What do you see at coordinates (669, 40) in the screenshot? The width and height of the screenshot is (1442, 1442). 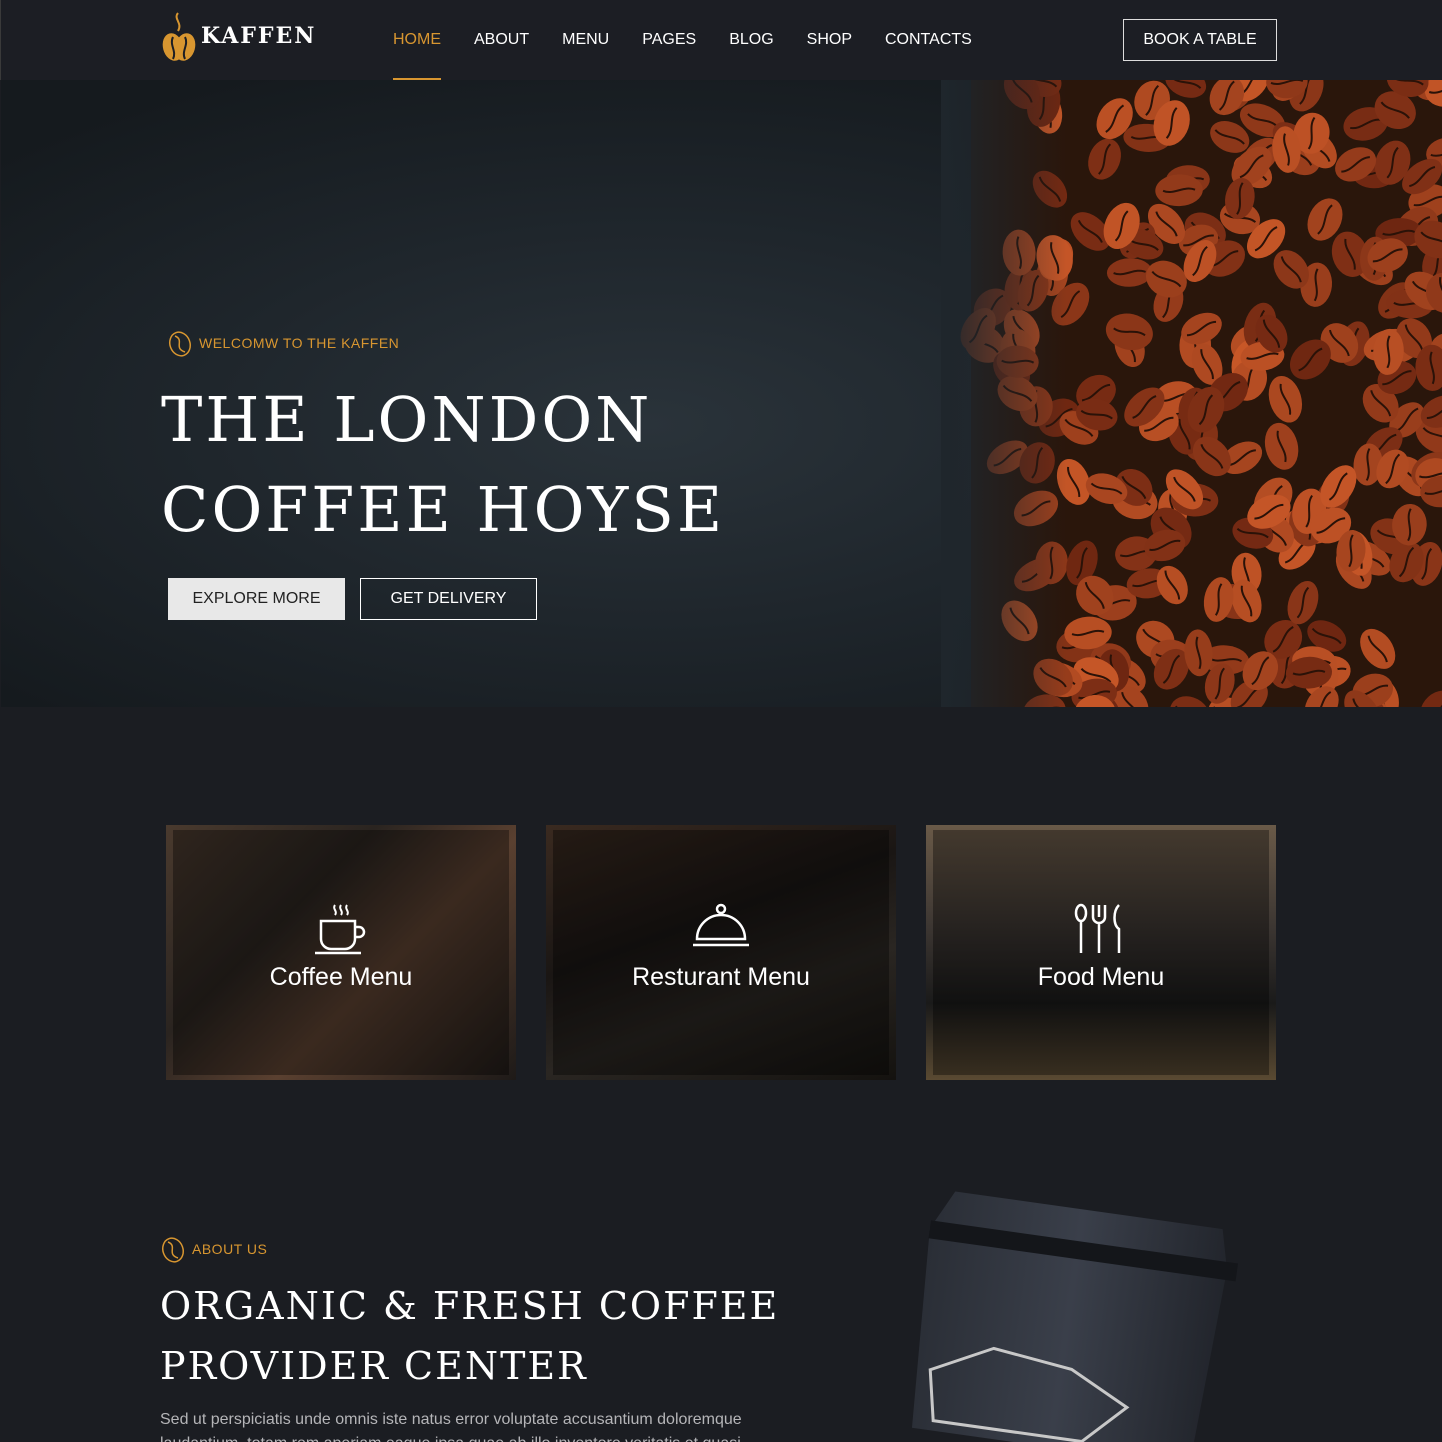 I see `nav-pages: PAGES` at bounding box center [669, 40].